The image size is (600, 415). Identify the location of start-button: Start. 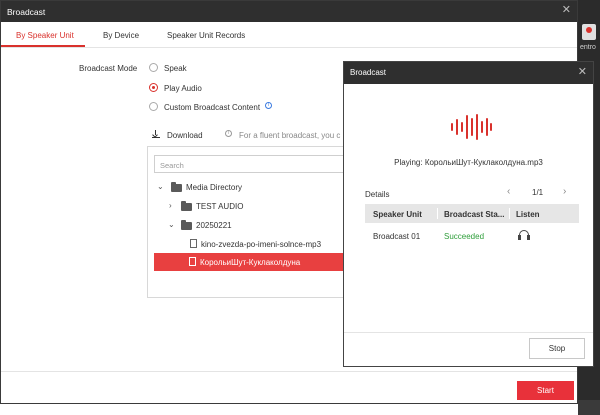
(545, 390).